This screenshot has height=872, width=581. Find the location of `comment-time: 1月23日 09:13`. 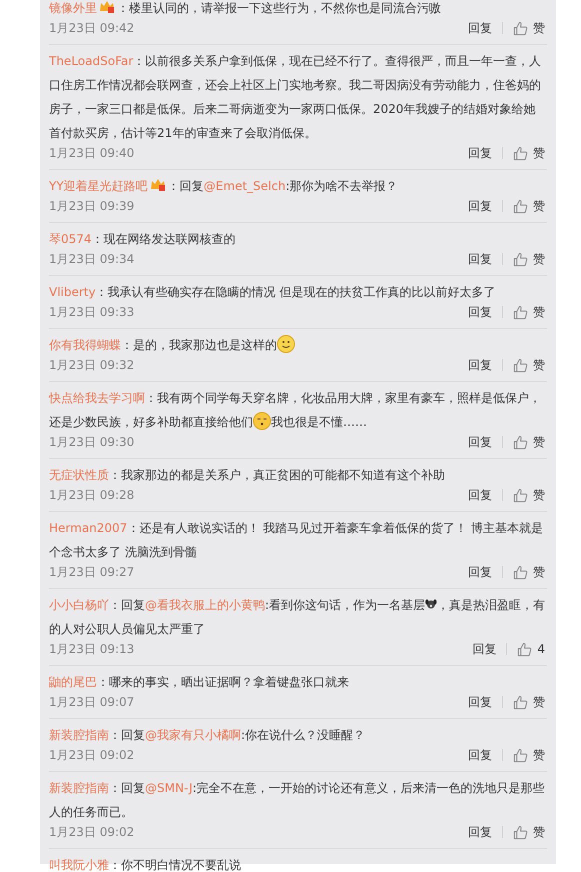

comment-time: 1月23日 09:13 is located at coordinates (91, 649).